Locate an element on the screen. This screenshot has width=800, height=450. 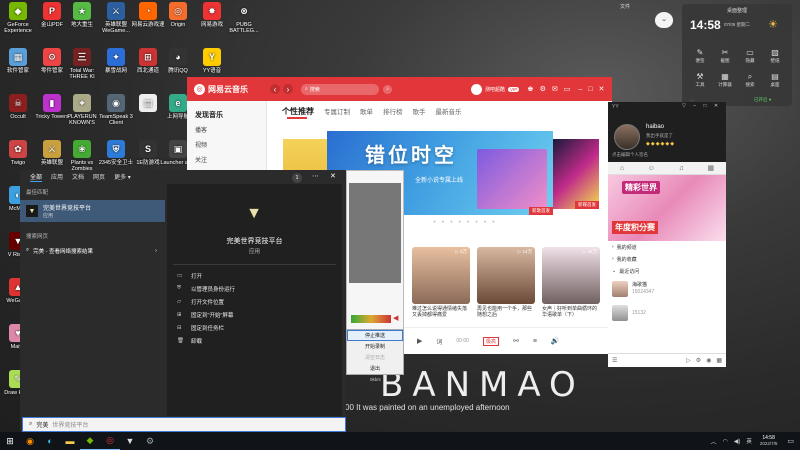
minimize-icon: – is located at coordinates (580, 89).